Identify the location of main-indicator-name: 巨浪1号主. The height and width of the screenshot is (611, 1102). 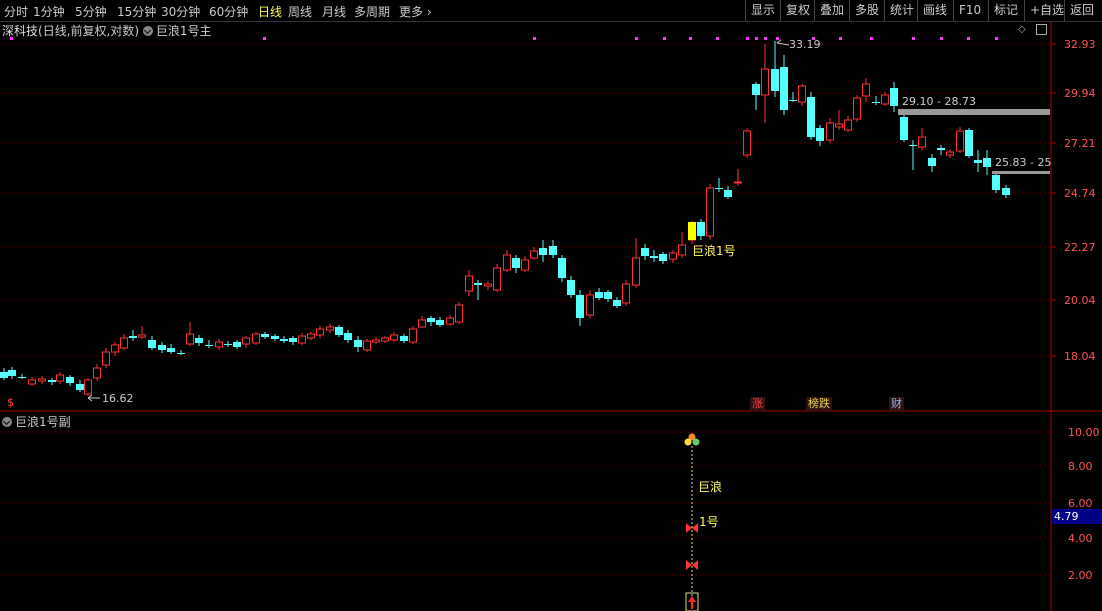
(184, 31).